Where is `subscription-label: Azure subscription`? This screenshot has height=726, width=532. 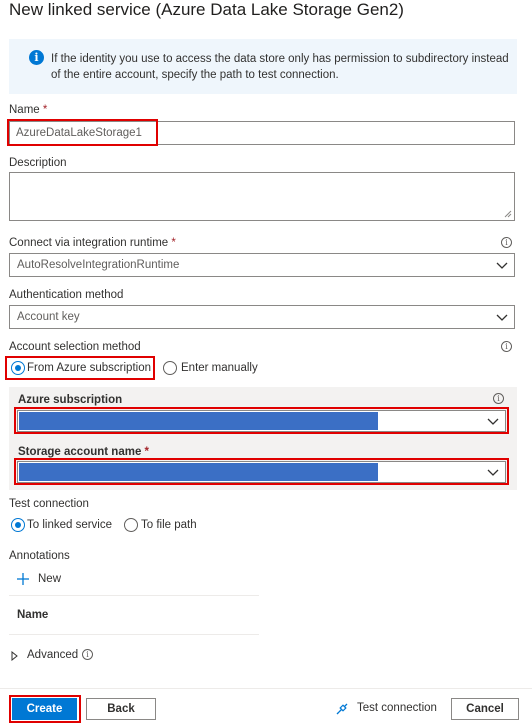
subscription-label: Azure subscription is located at coordinates (70, 400).